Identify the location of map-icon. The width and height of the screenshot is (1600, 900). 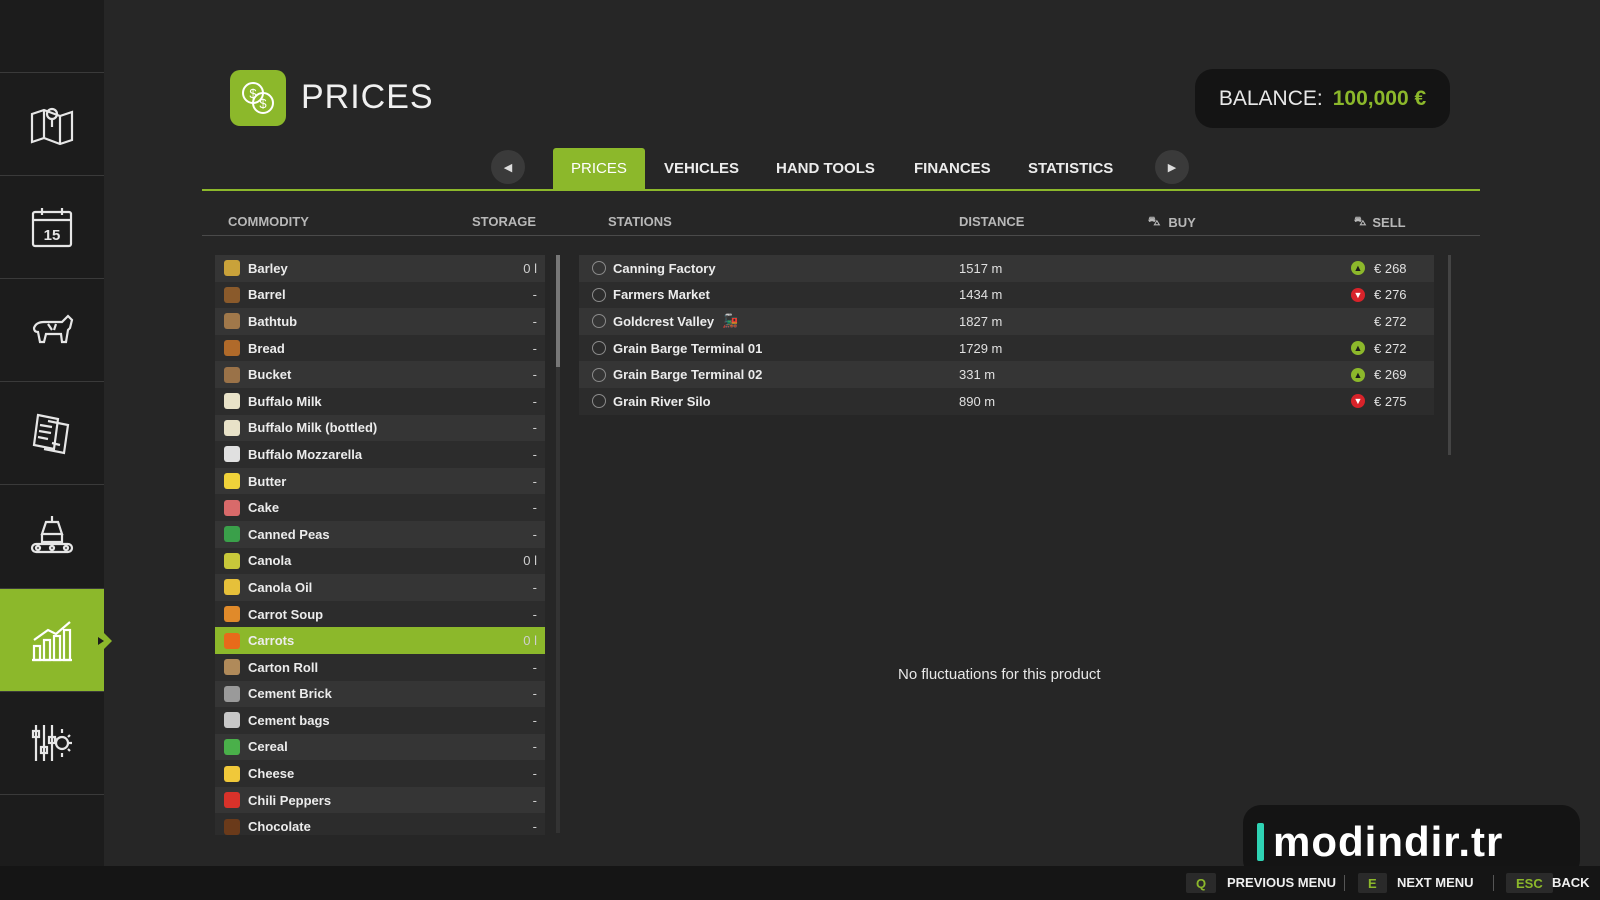
(52, 126).